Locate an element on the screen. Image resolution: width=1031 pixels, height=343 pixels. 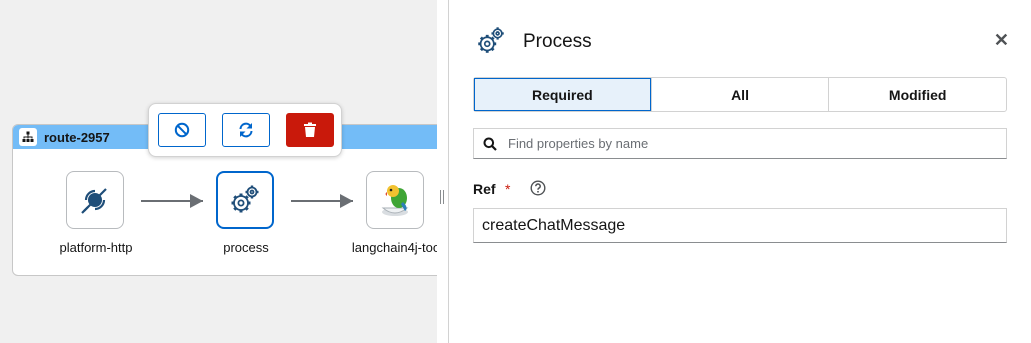
trash-icon is located at coordinates (310, 129).